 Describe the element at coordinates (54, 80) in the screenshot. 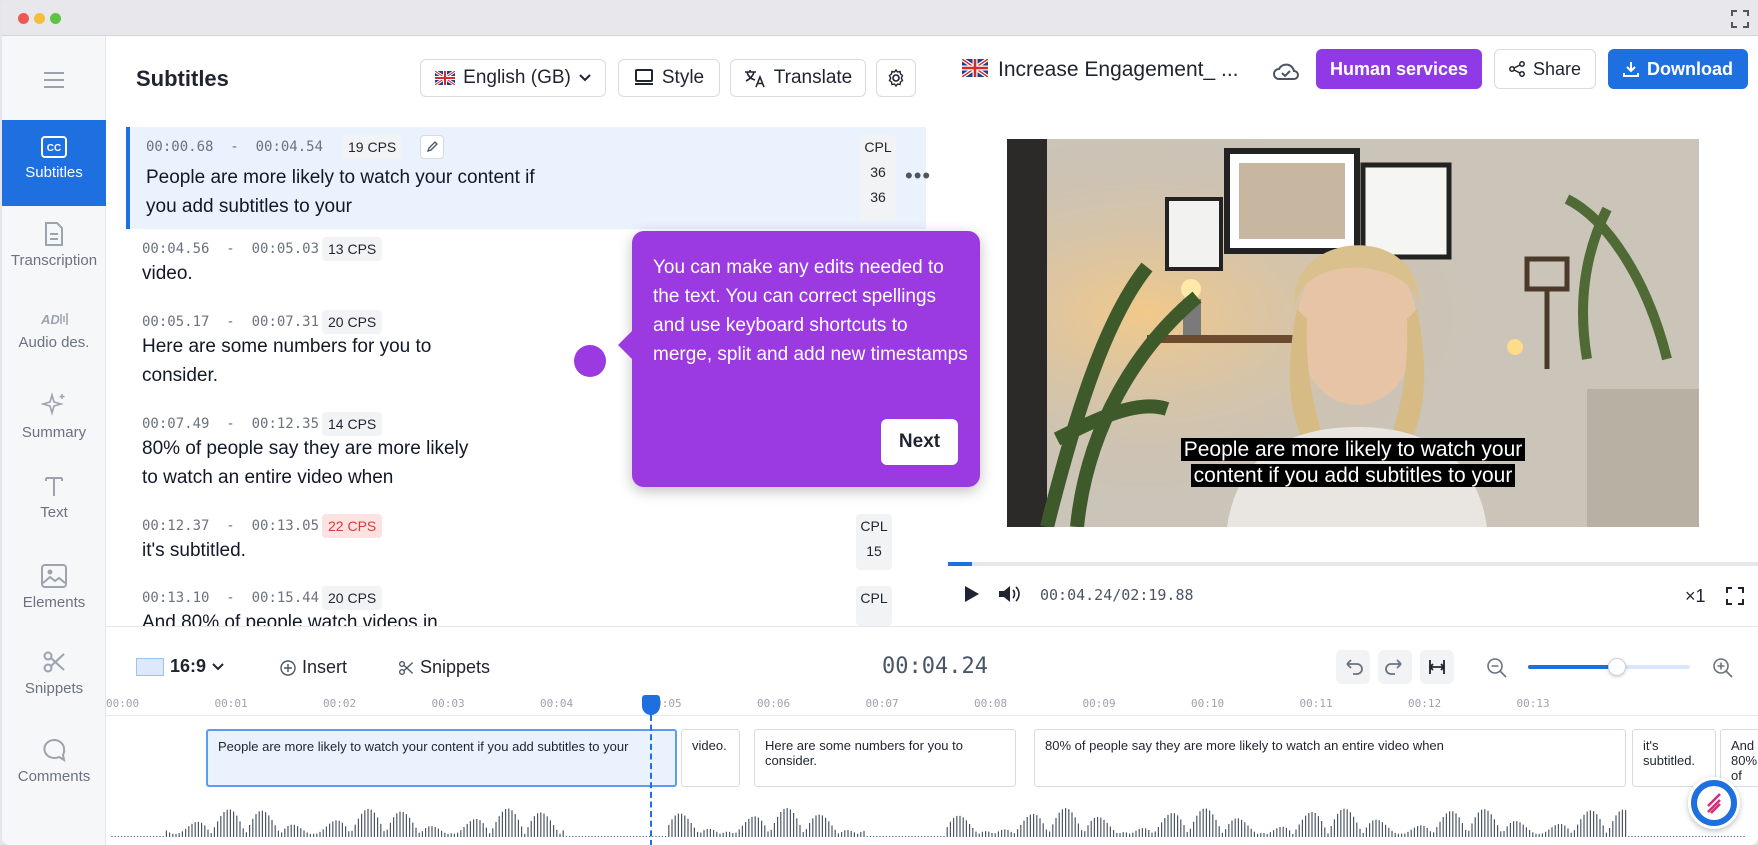

I see `menu-icon` at that location.